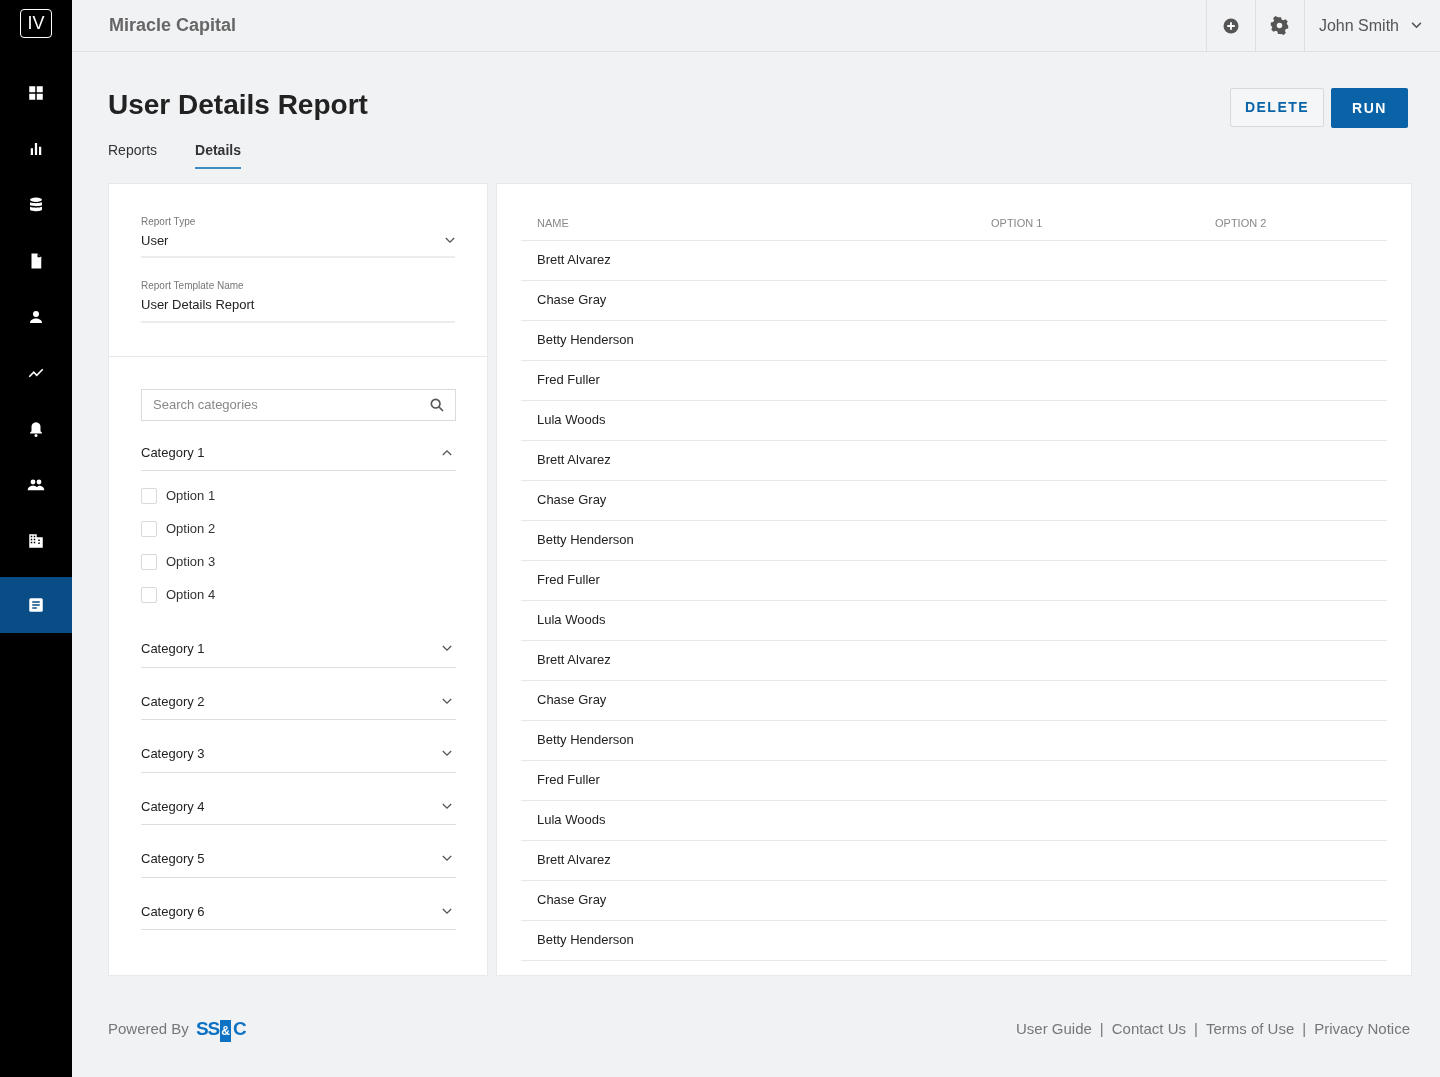 The height and width of the screenshot is (1077, 1440). I want to click on footer-link: Privacy Notice, so click(1362, 1029).